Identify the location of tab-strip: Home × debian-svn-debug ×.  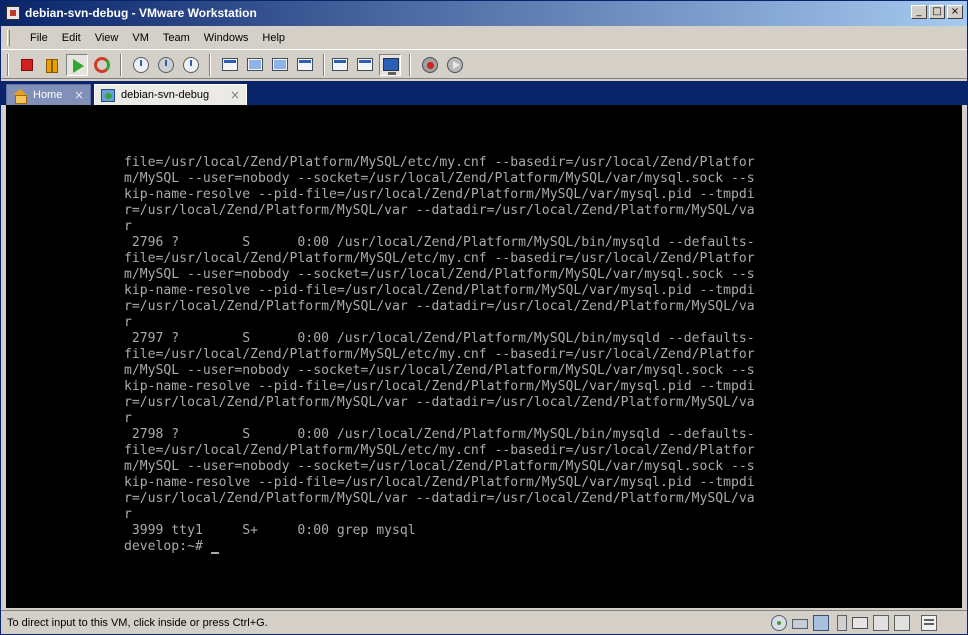
(484, 93).